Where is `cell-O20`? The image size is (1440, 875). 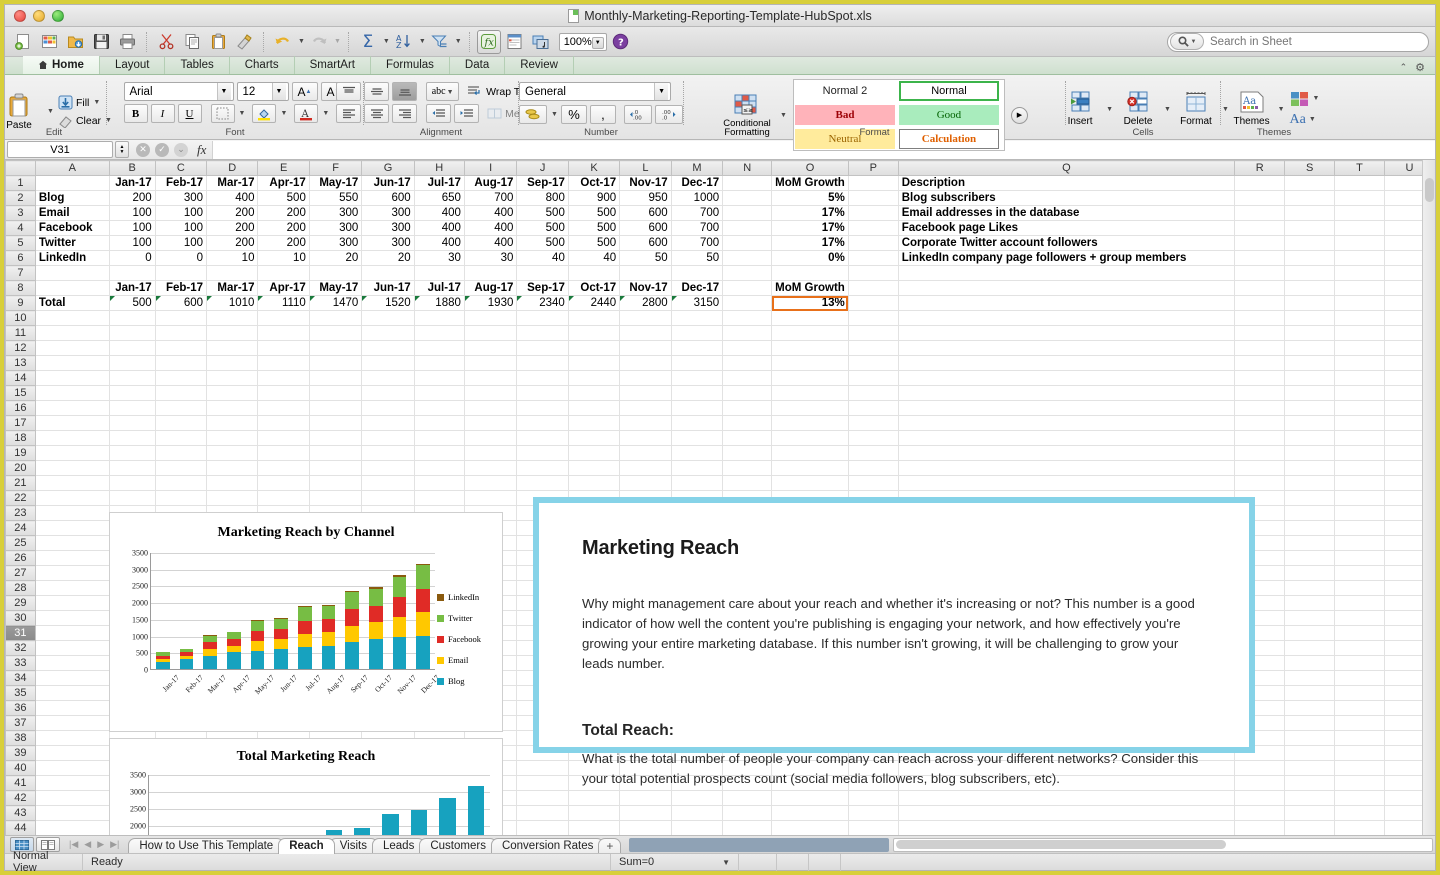
cell-O20 is located at coordinates (810, 468).